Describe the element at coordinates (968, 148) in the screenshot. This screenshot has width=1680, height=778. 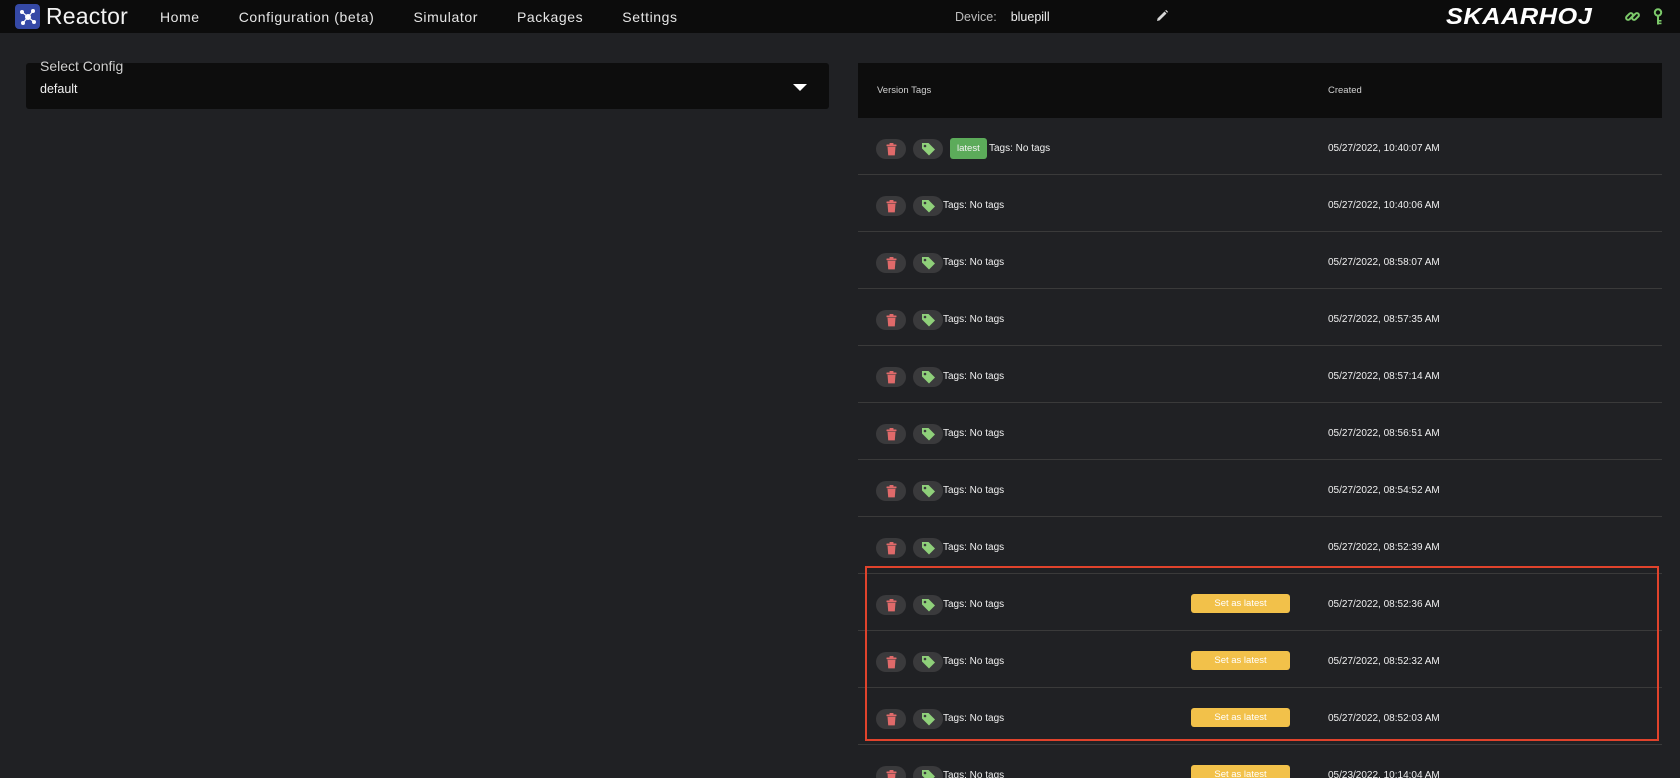
I see `latest-badge: latest` at that location.